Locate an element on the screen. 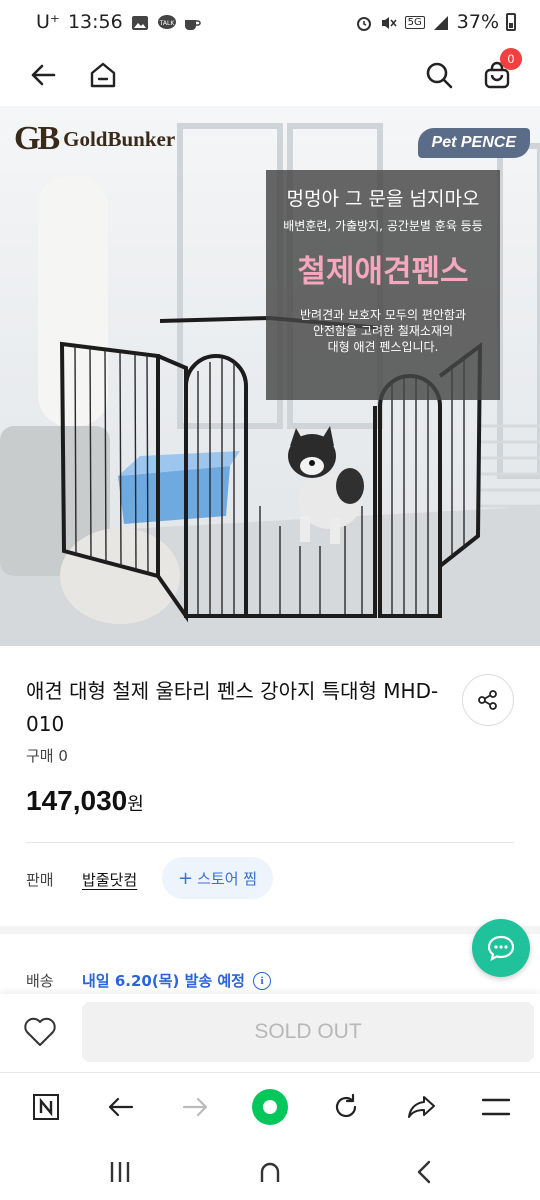 This screenshot has height=1200, width=540. app-header: 0 is located at coordinates (270, 75).